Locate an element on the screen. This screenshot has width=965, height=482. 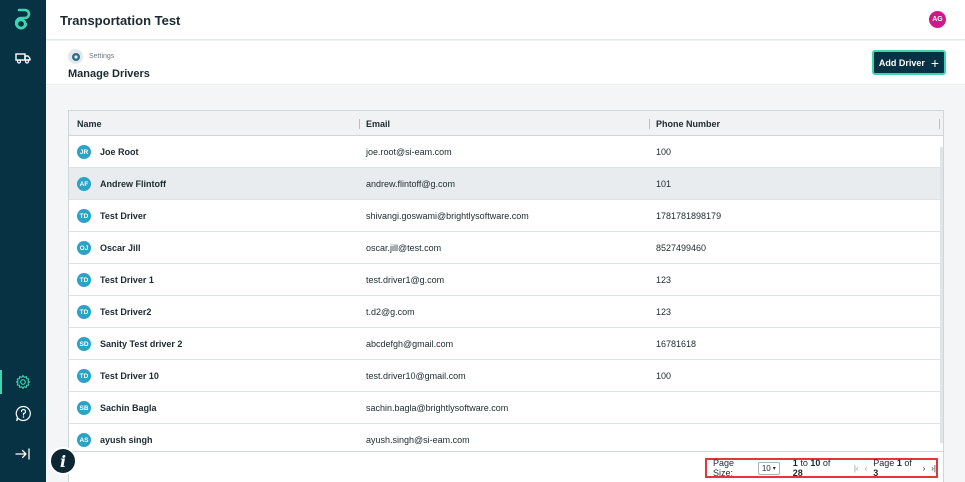
driver-avatar: OJ is located at coordinates (84, 248).